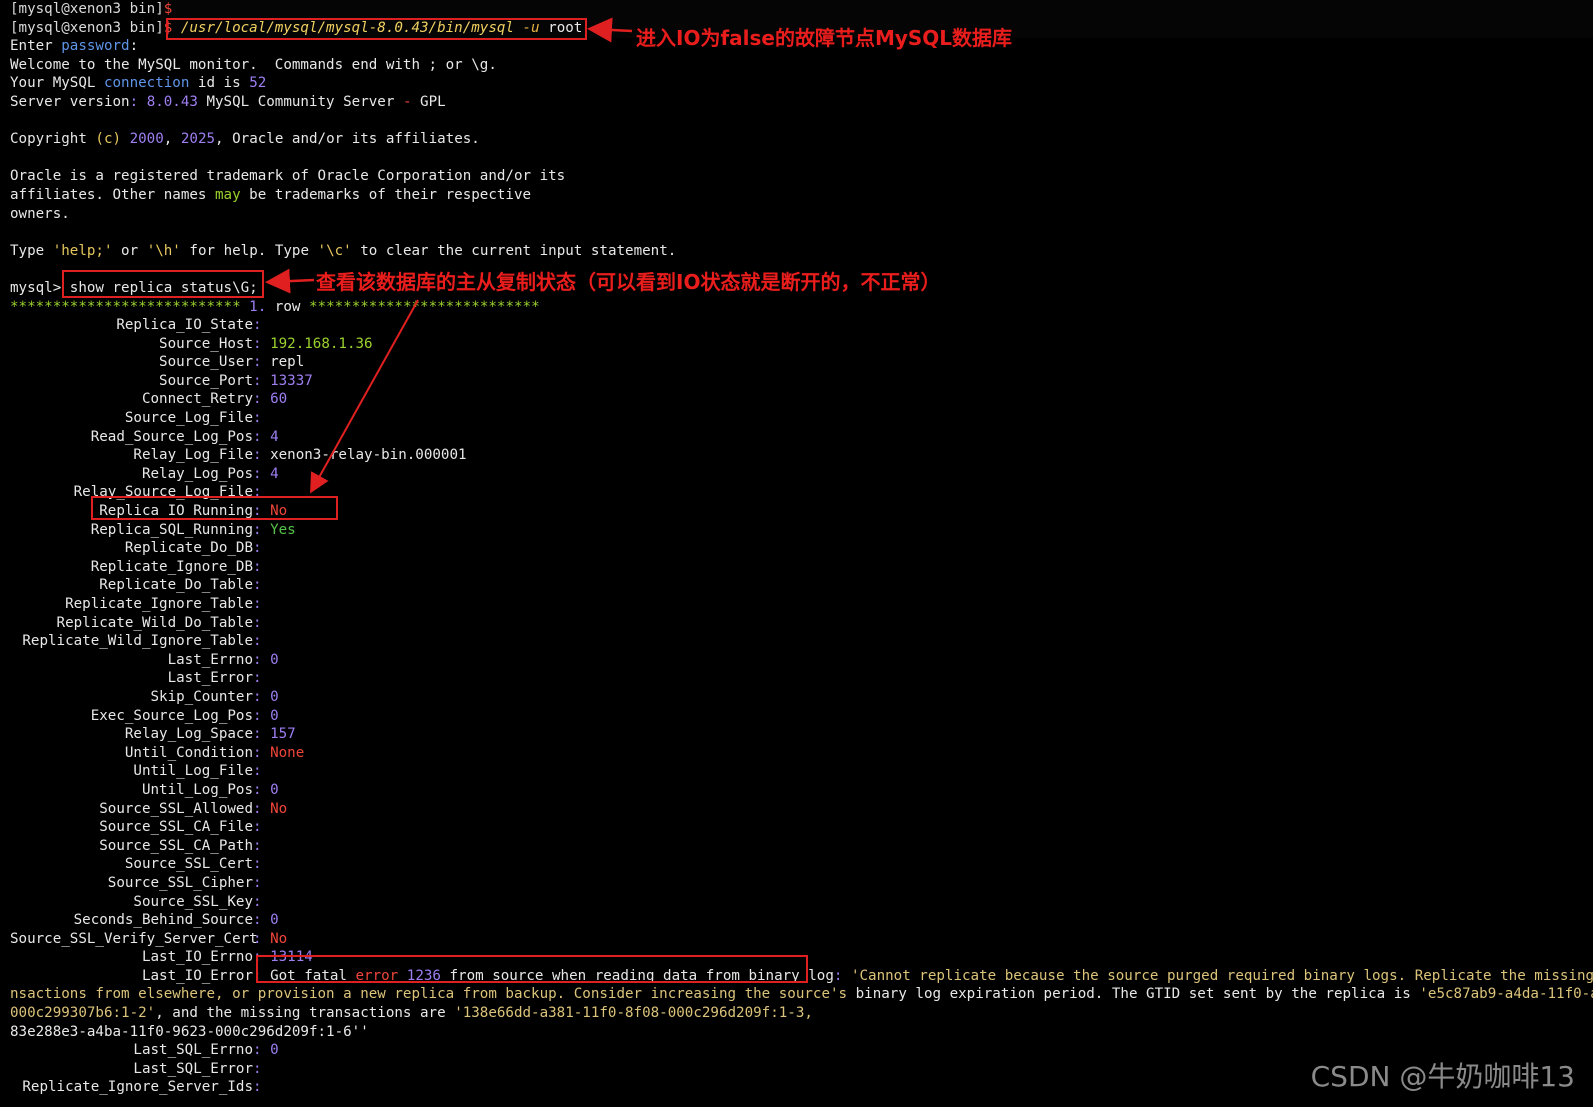 The image size is (1593, 1107). I want to click on annotation-check-status: 查看该数据库的主从复制状态（可以看到IO状态就是断开的，不正常）, so click(628, 282).